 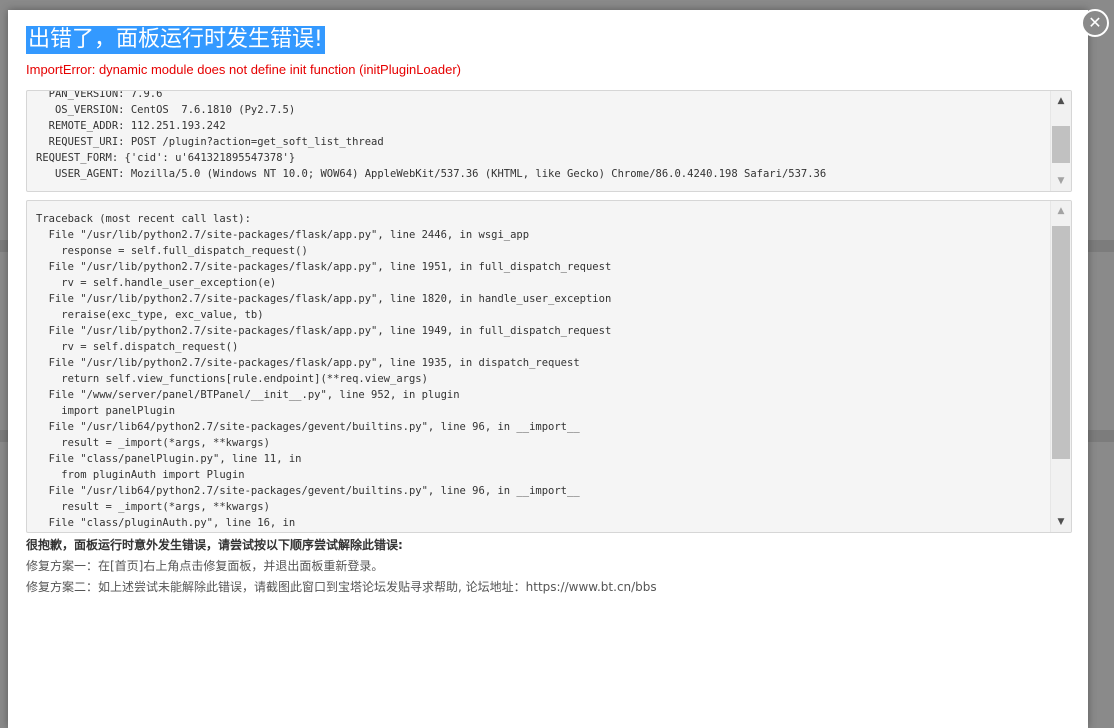 What do you see at coordinates (214, 545) in the screenshot?
I see `help-heading: 很抱歉，面板运行时意外发生错误，请尝试按以下顺序尝试解除此错误:` at bounding box center [214, 545].